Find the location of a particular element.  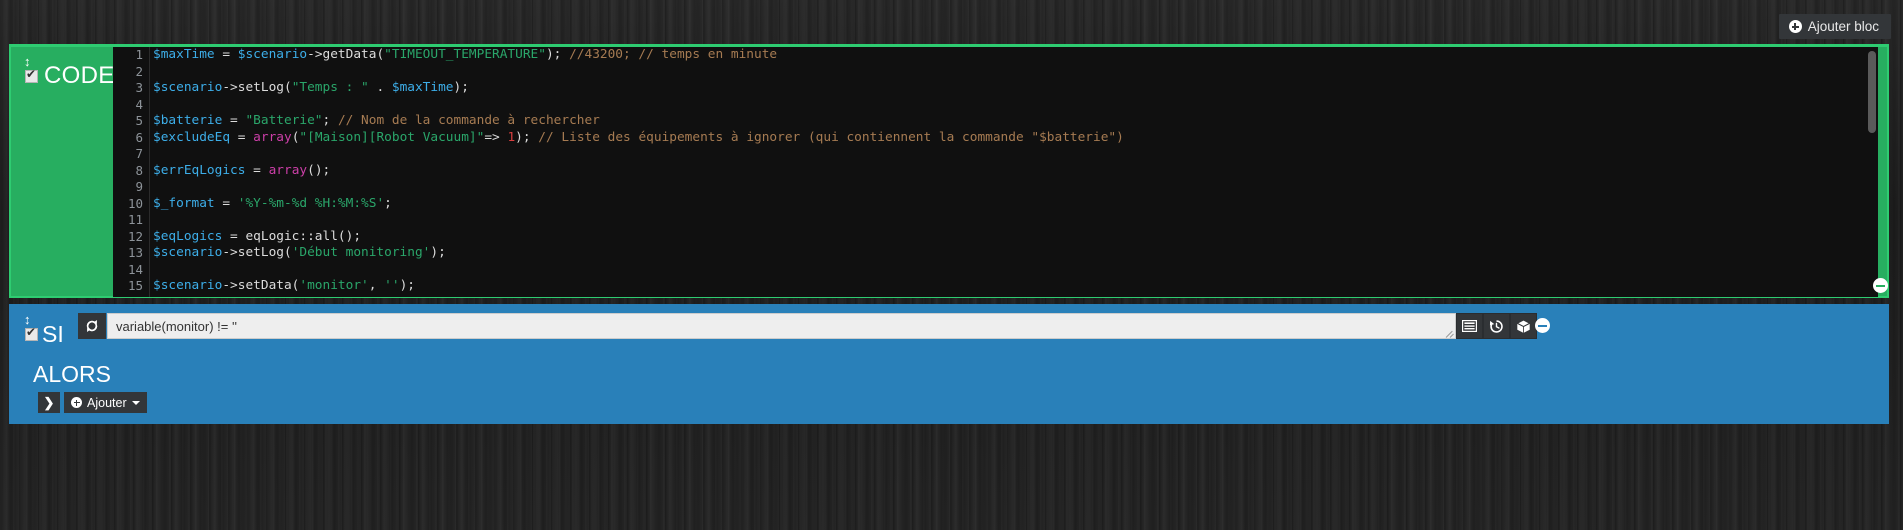

code-token: // Nom de la commande à rechercher is located at coordinates (468, 120).